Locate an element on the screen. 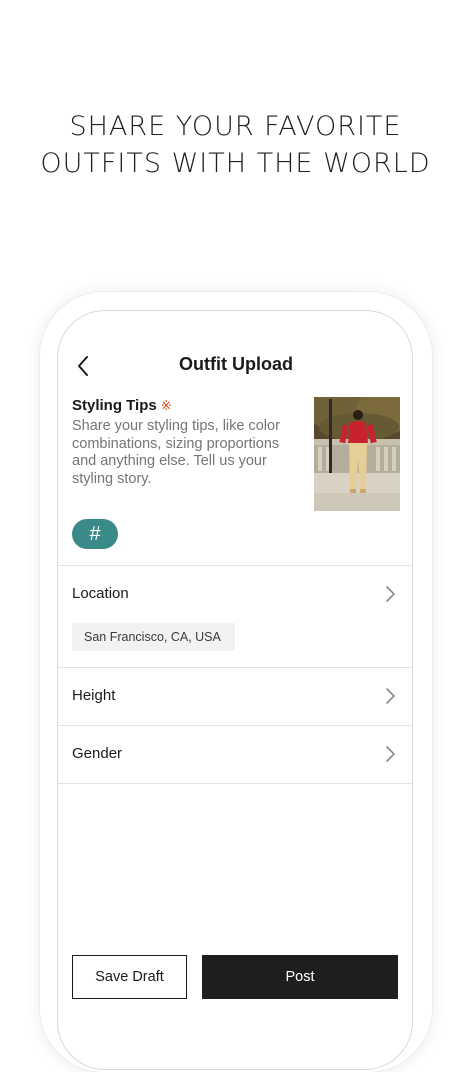 This screenshot has height=1072, width=471. styling-tips-heading: Styling Tips ※ is located at coordinates (122, 405).